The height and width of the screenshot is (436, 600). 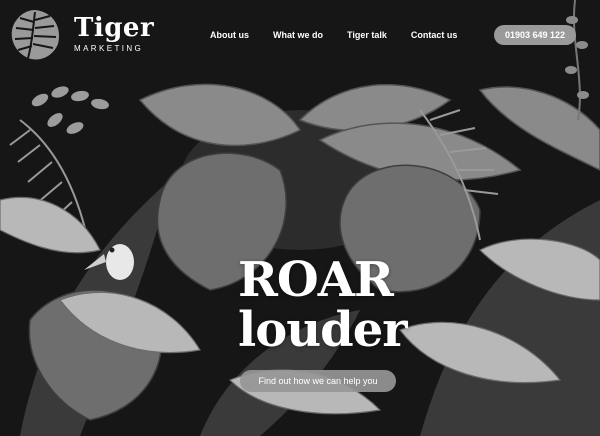 What do you see at coordinates (114, 28) in the screenshot?
I see `brand-name: Tiger` at bounding box center [114, 28].